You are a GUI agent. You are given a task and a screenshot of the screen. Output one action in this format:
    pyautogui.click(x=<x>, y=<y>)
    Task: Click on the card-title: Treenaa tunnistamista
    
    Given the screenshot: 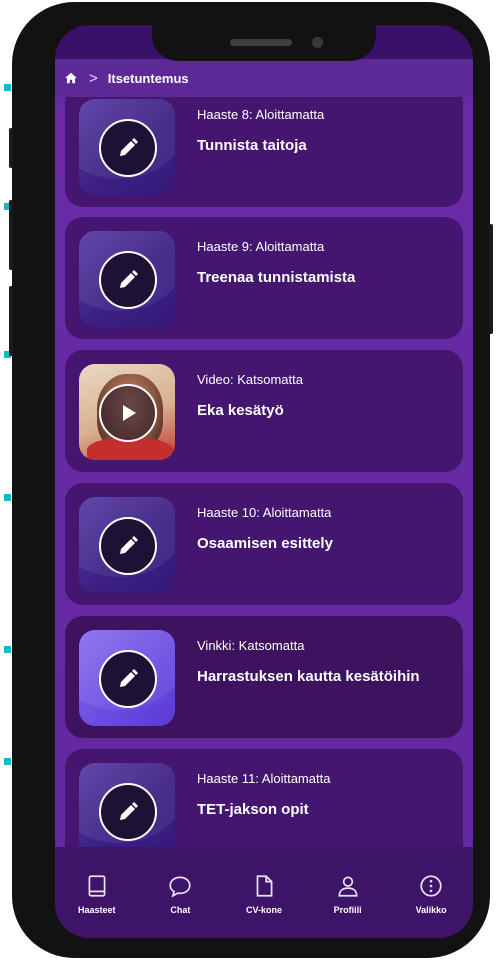 What is the action you would take?
    pyautogui.click(x=276, y=277)
    